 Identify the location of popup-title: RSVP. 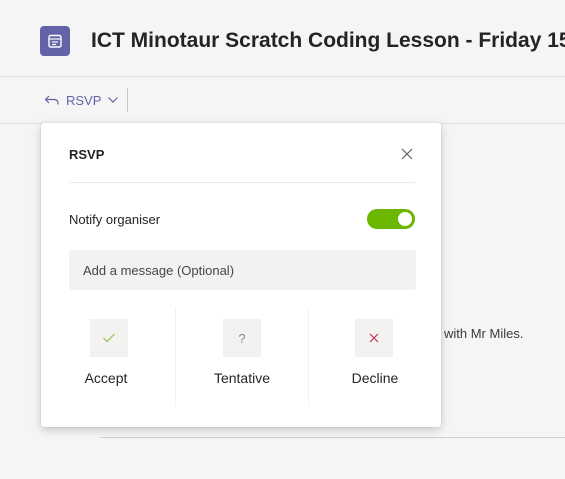
(87, 154).